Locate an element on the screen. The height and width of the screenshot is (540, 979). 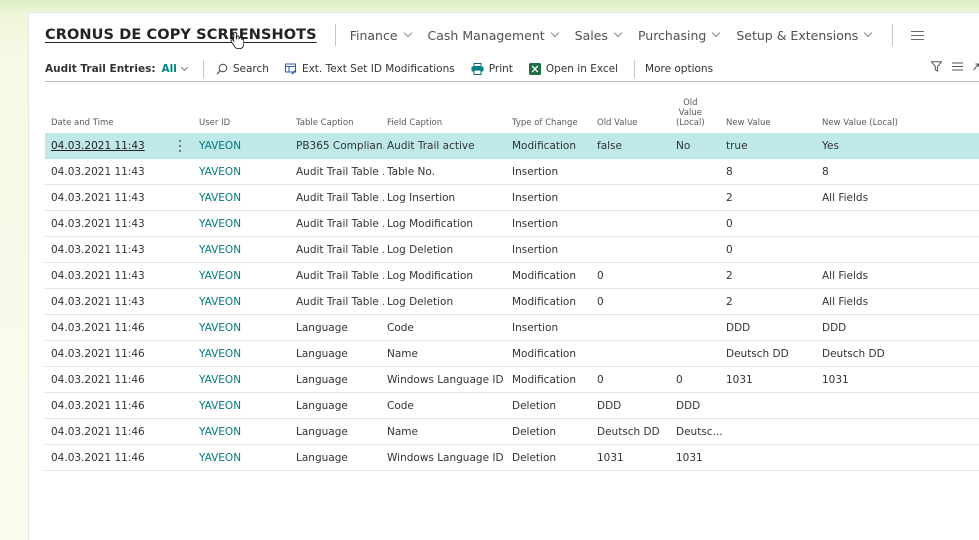
excel-icon is located at coordinates (534, 68).